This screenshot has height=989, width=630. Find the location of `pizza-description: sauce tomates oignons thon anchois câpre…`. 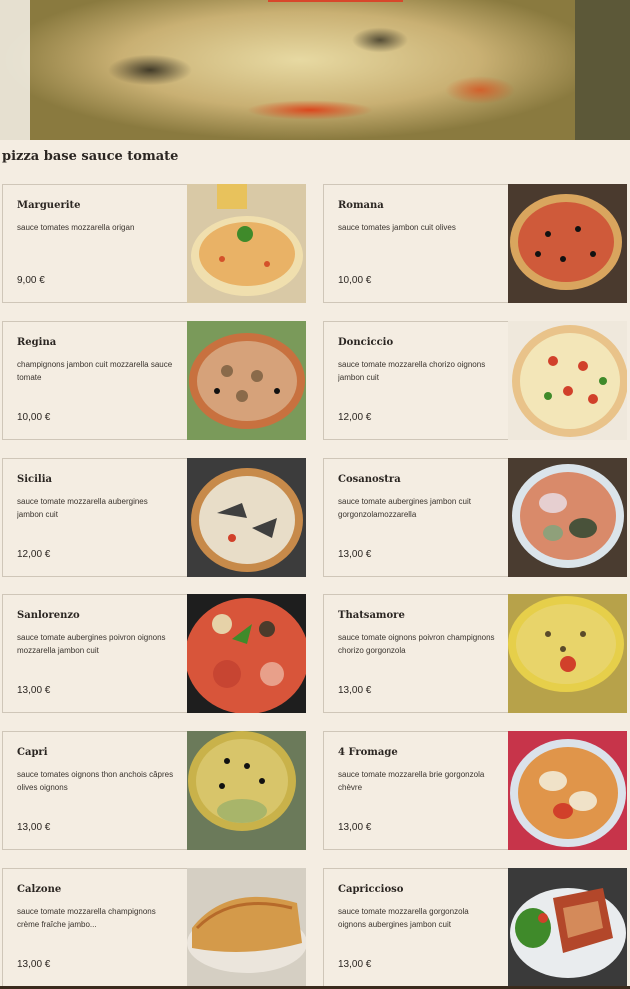

pizza-description: sauce tomates oignons thon anchois câpre… is located at coordinates (95, 781).